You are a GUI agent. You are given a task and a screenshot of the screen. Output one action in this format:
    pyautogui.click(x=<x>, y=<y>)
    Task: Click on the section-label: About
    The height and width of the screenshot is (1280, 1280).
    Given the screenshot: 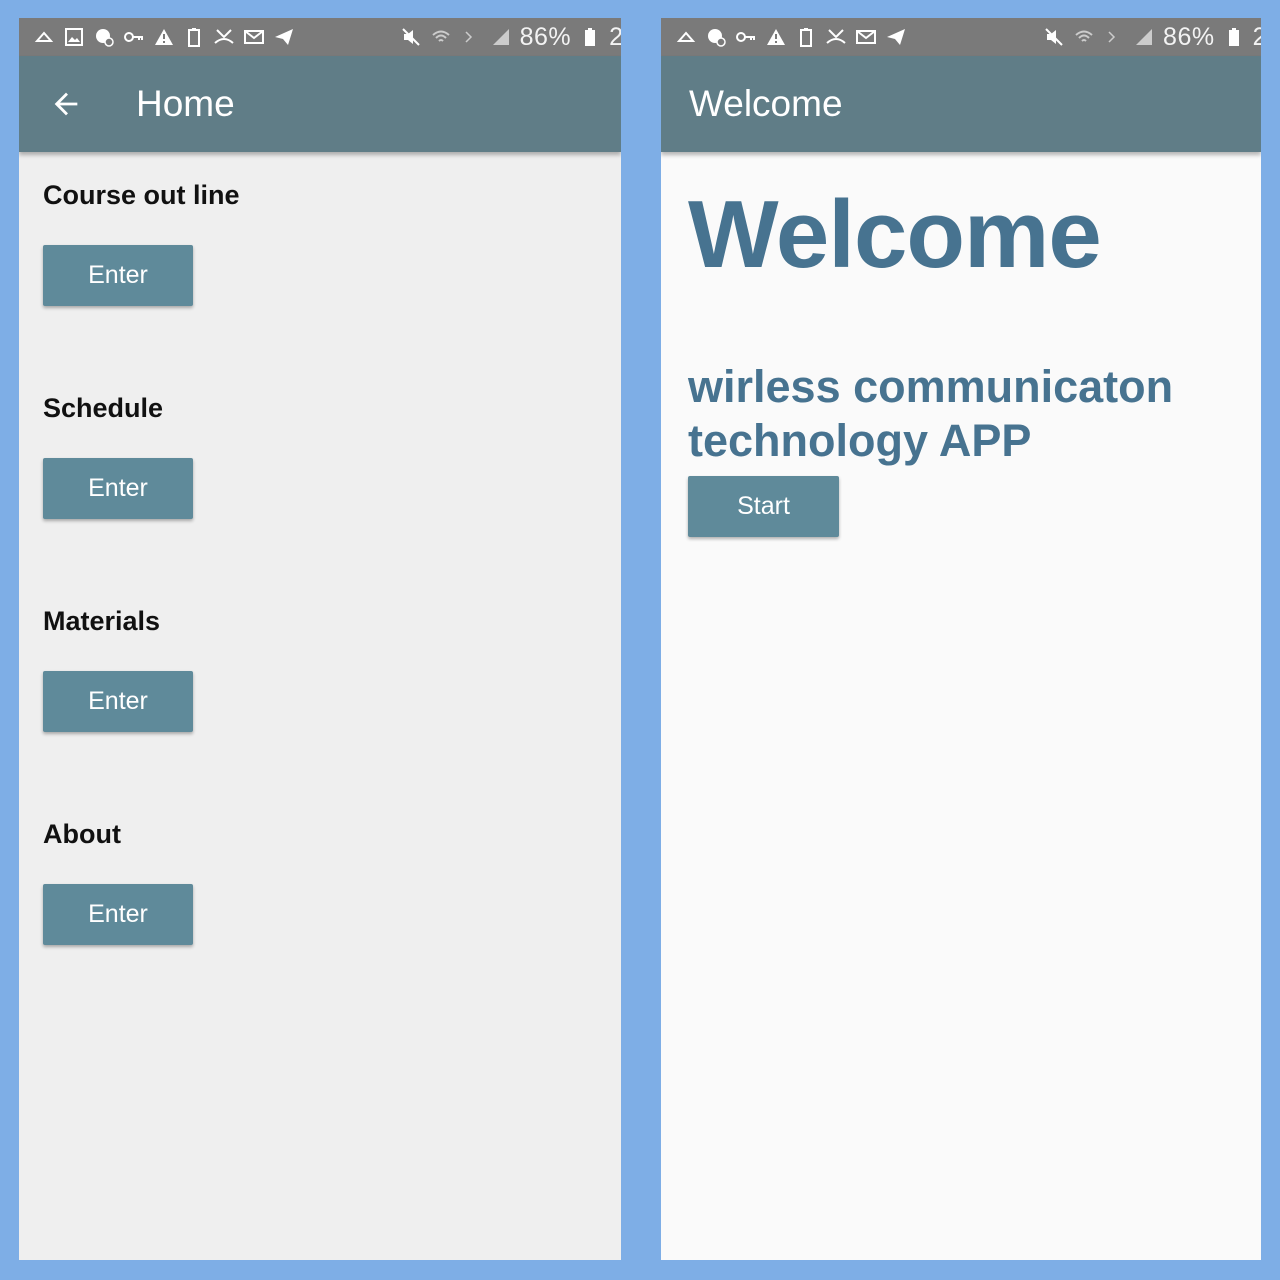 What is the action you would take?
    pyautogui.click(x=82, y=834)
    